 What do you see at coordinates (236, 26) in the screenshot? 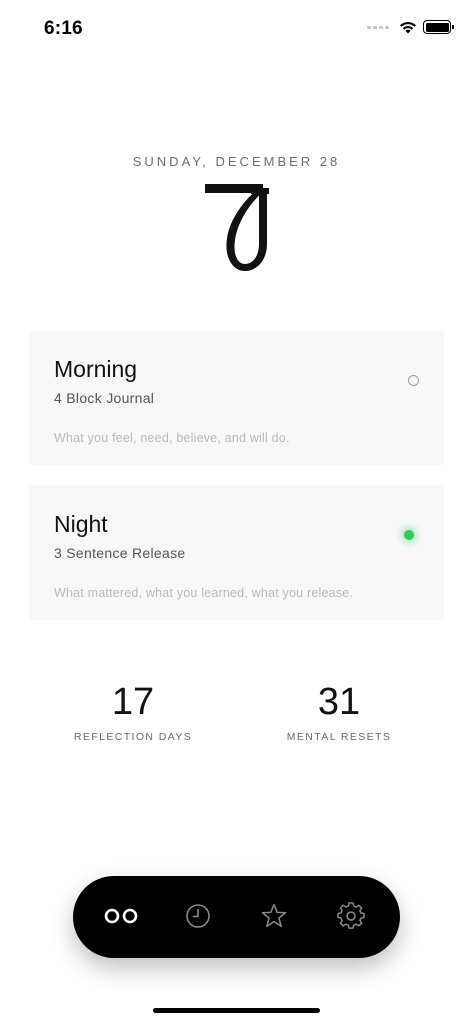
I see `status-bar: 6:16` at bounding box center [236, 26].